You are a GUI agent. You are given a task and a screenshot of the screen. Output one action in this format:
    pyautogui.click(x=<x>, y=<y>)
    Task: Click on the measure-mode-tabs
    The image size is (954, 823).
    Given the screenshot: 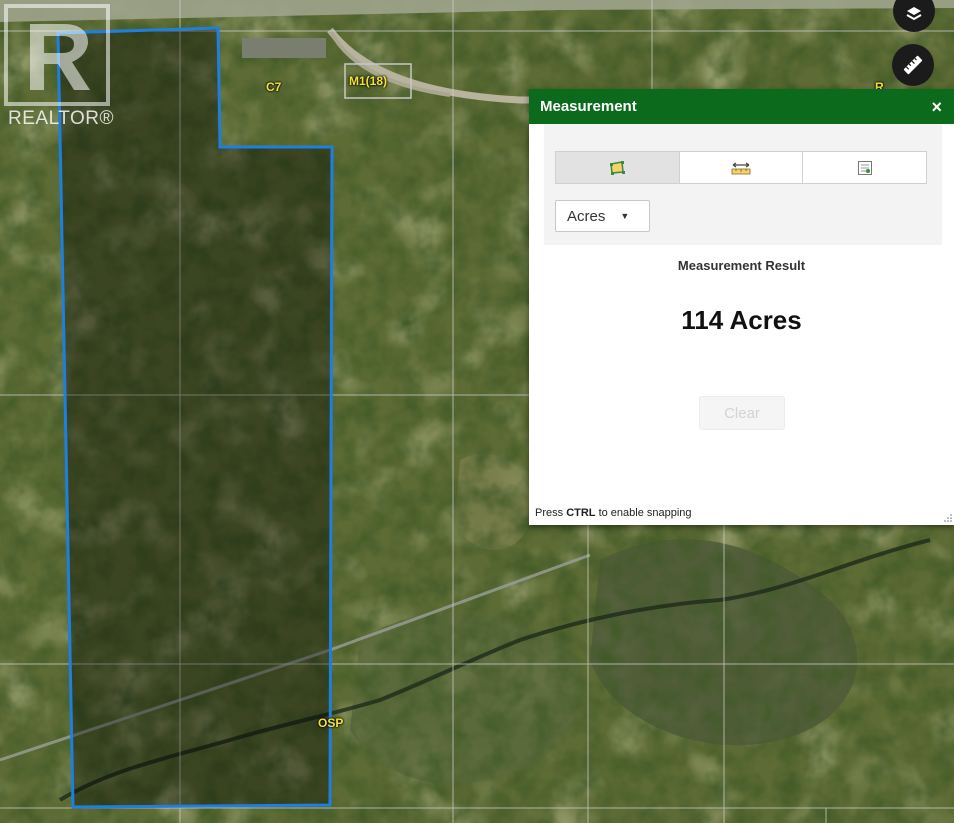 What is the action you would take?
    pyautogui.click(x=741, y=167)
    